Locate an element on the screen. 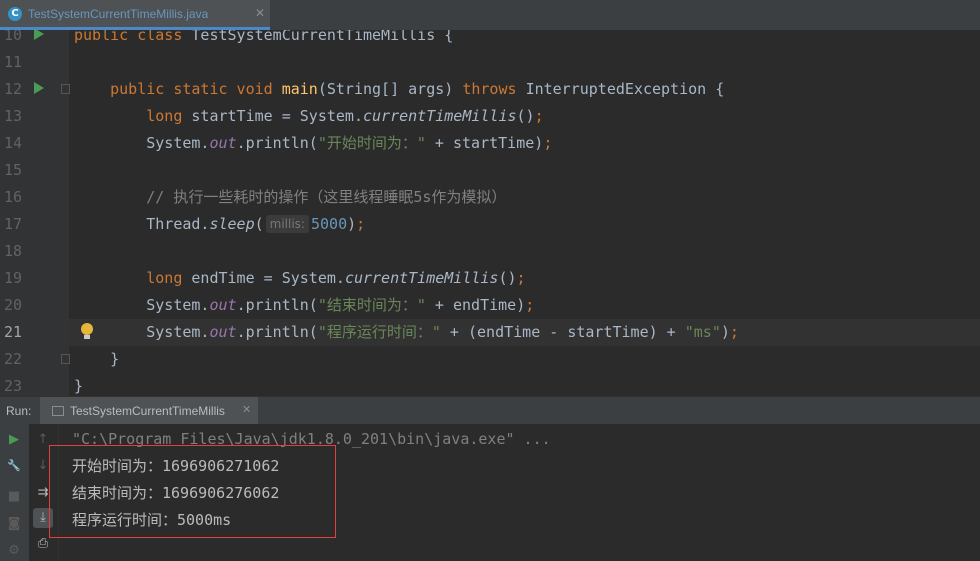 The height and width of the screenshot is (561, 980). gutter-cell: 23 is located at coordinates (34, 384).